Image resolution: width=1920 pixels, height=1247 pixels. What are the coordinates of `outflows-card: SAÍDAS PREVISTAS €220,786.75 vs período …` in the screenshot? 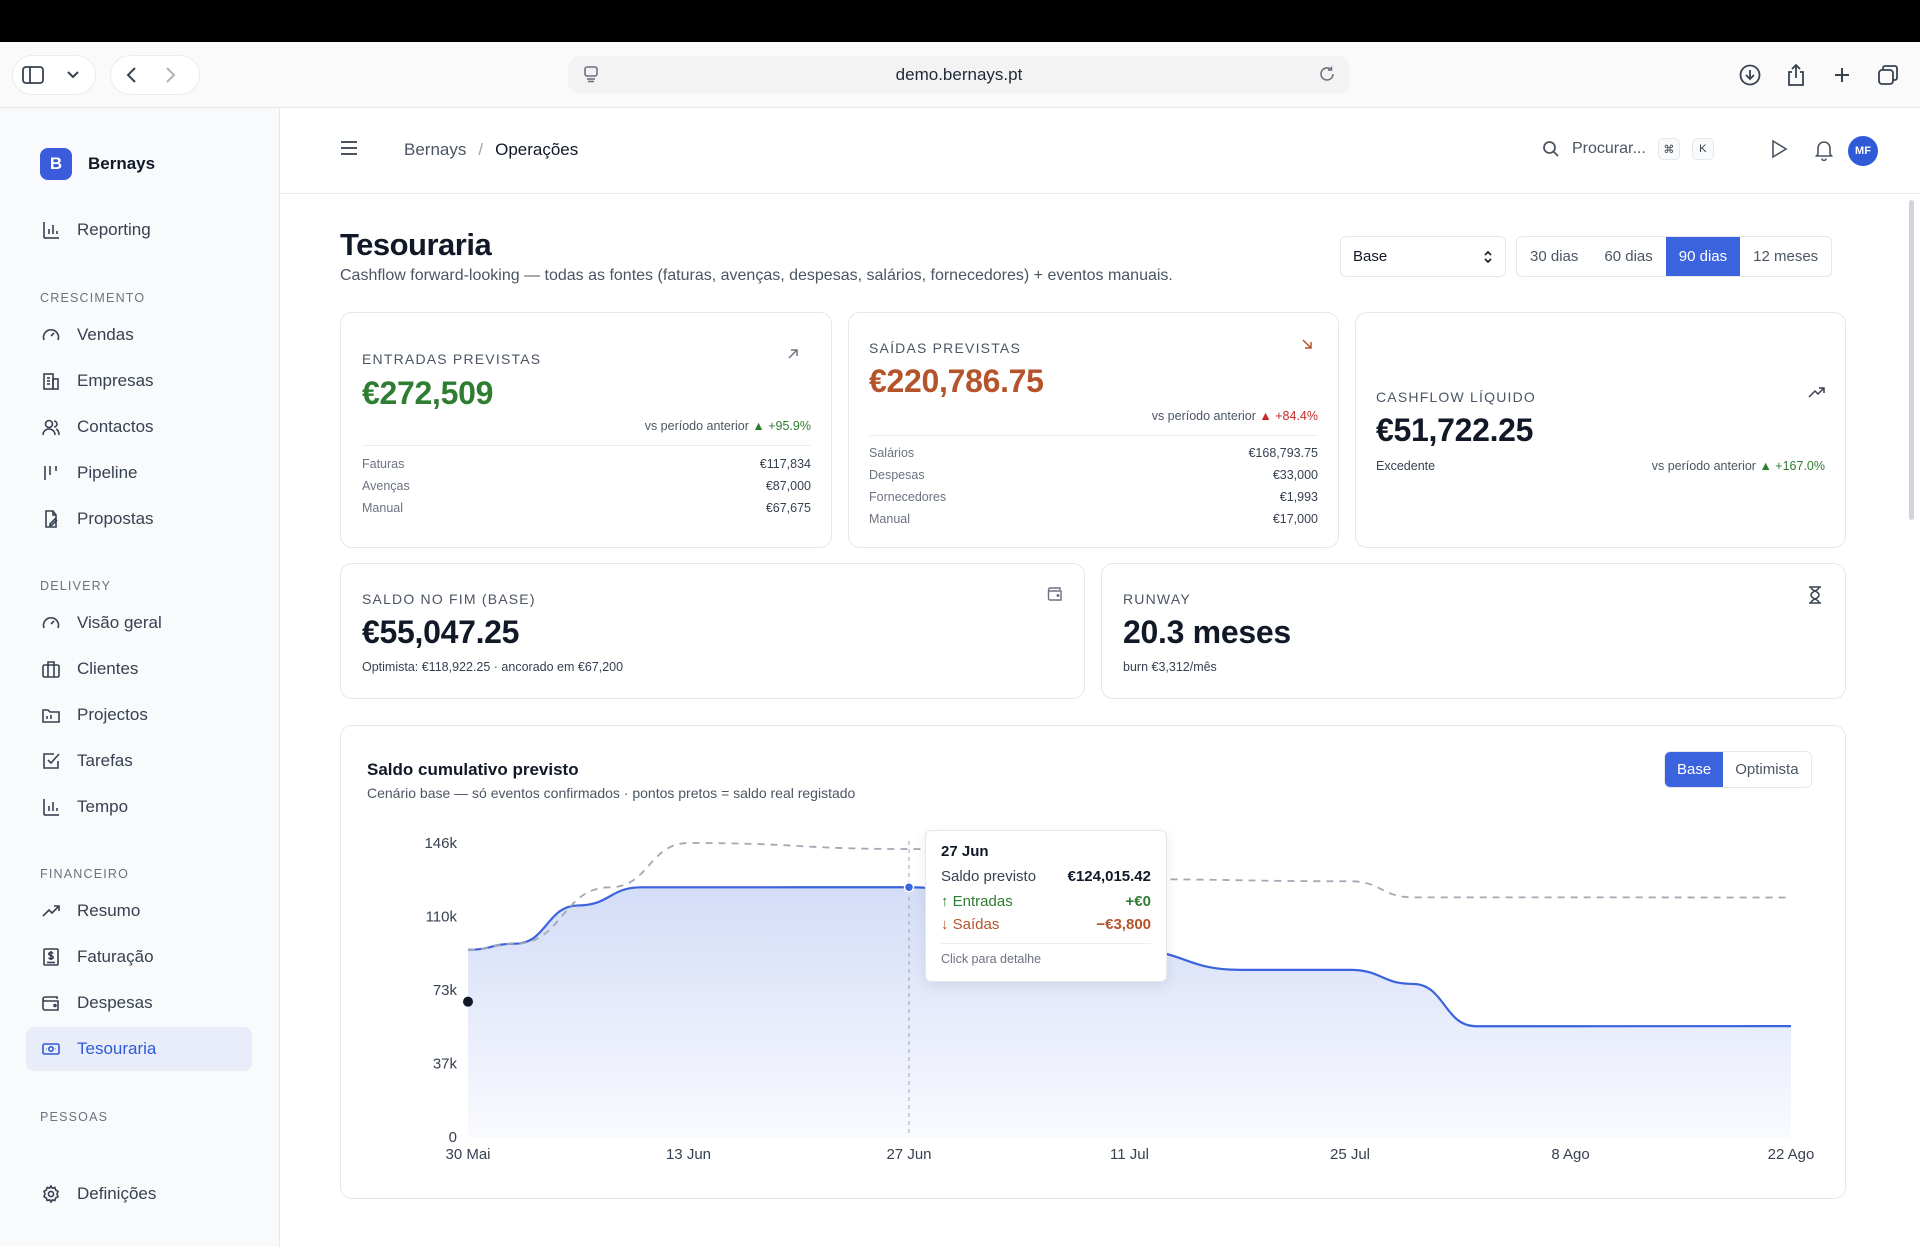 It's located at (1093, 430).